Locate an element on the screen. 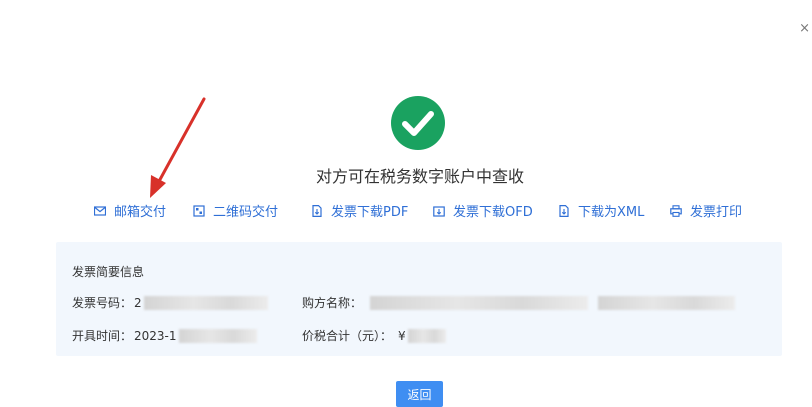 The height and width of the screenshot is (407, 812). invoice-number-value: 2 is located at coordinates (138, 302).